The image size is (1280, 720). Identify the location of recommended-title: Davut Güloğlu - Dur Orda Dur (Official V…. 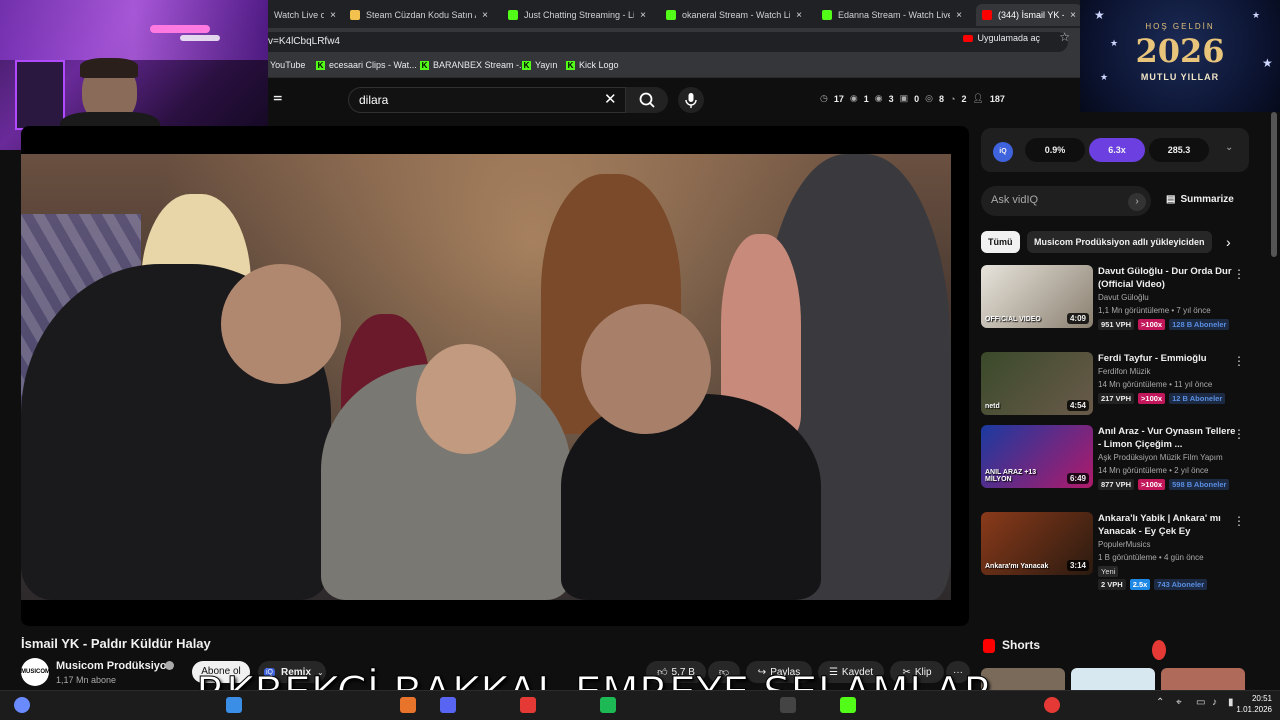
(1168, 278).